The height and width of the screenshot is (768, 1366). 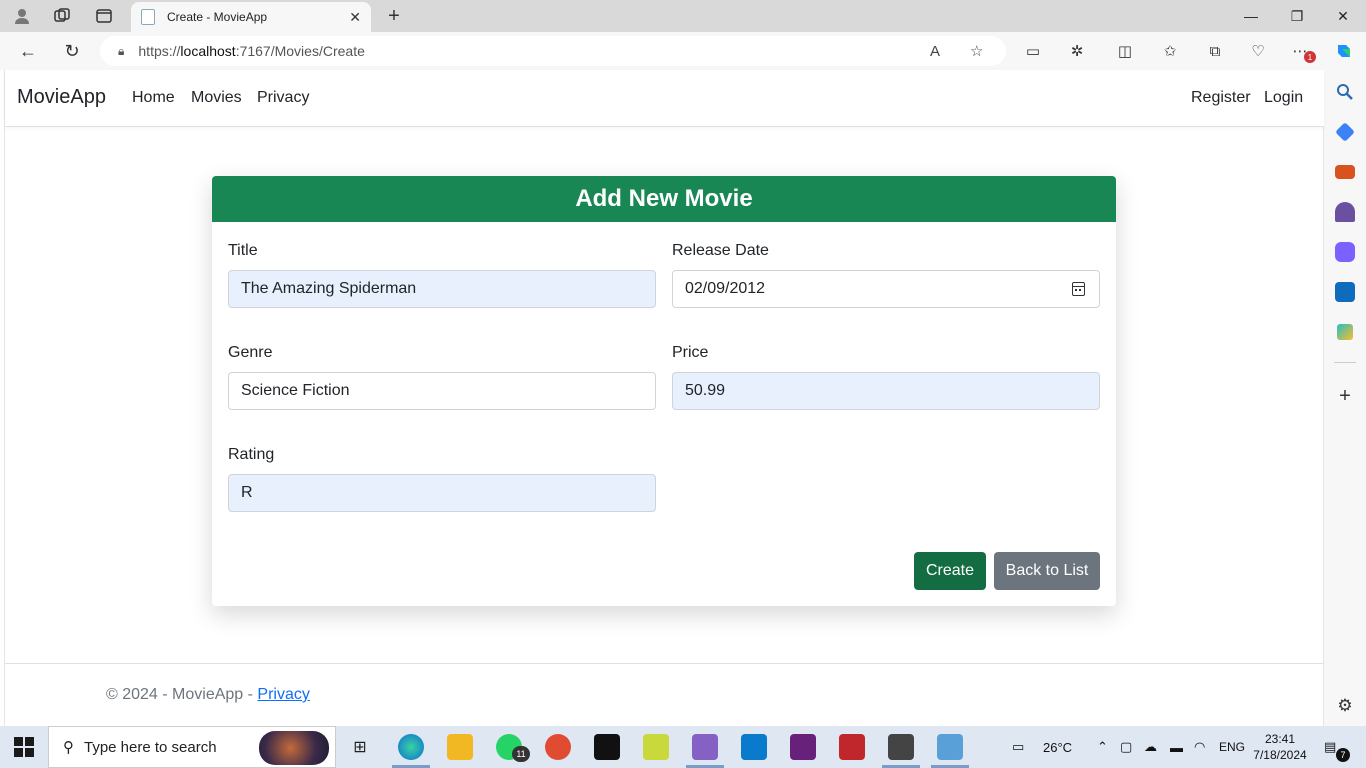 I want to click on lock-icon: 🔒︎, so click(x=121, y=51).